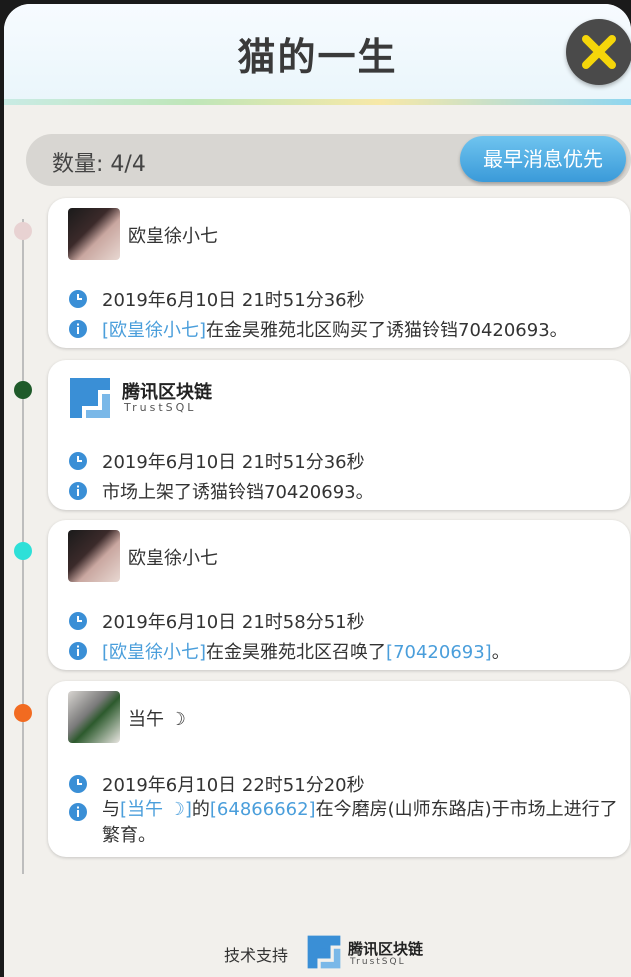 The height and width of the screenshot is (977, 631). I want to click on event-description: [欧皇徐小七]在金昊雅苑北区购买了诱猫铃铛70420693。, so click(335, 329).